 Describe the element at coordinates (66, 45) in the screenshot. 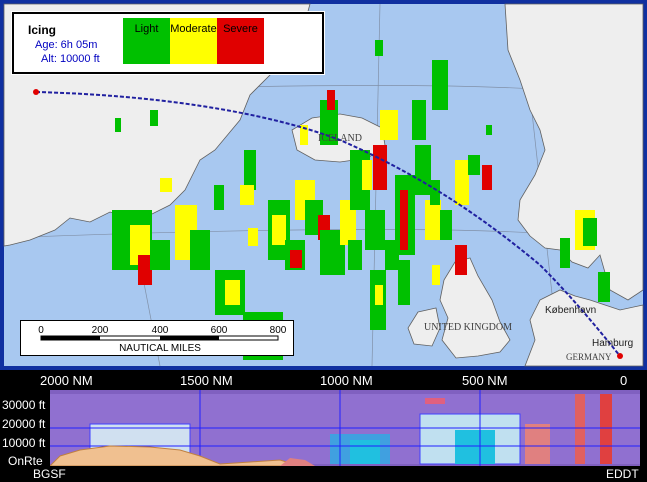

I see `legend-age: Age: 6h 05m` at that location.